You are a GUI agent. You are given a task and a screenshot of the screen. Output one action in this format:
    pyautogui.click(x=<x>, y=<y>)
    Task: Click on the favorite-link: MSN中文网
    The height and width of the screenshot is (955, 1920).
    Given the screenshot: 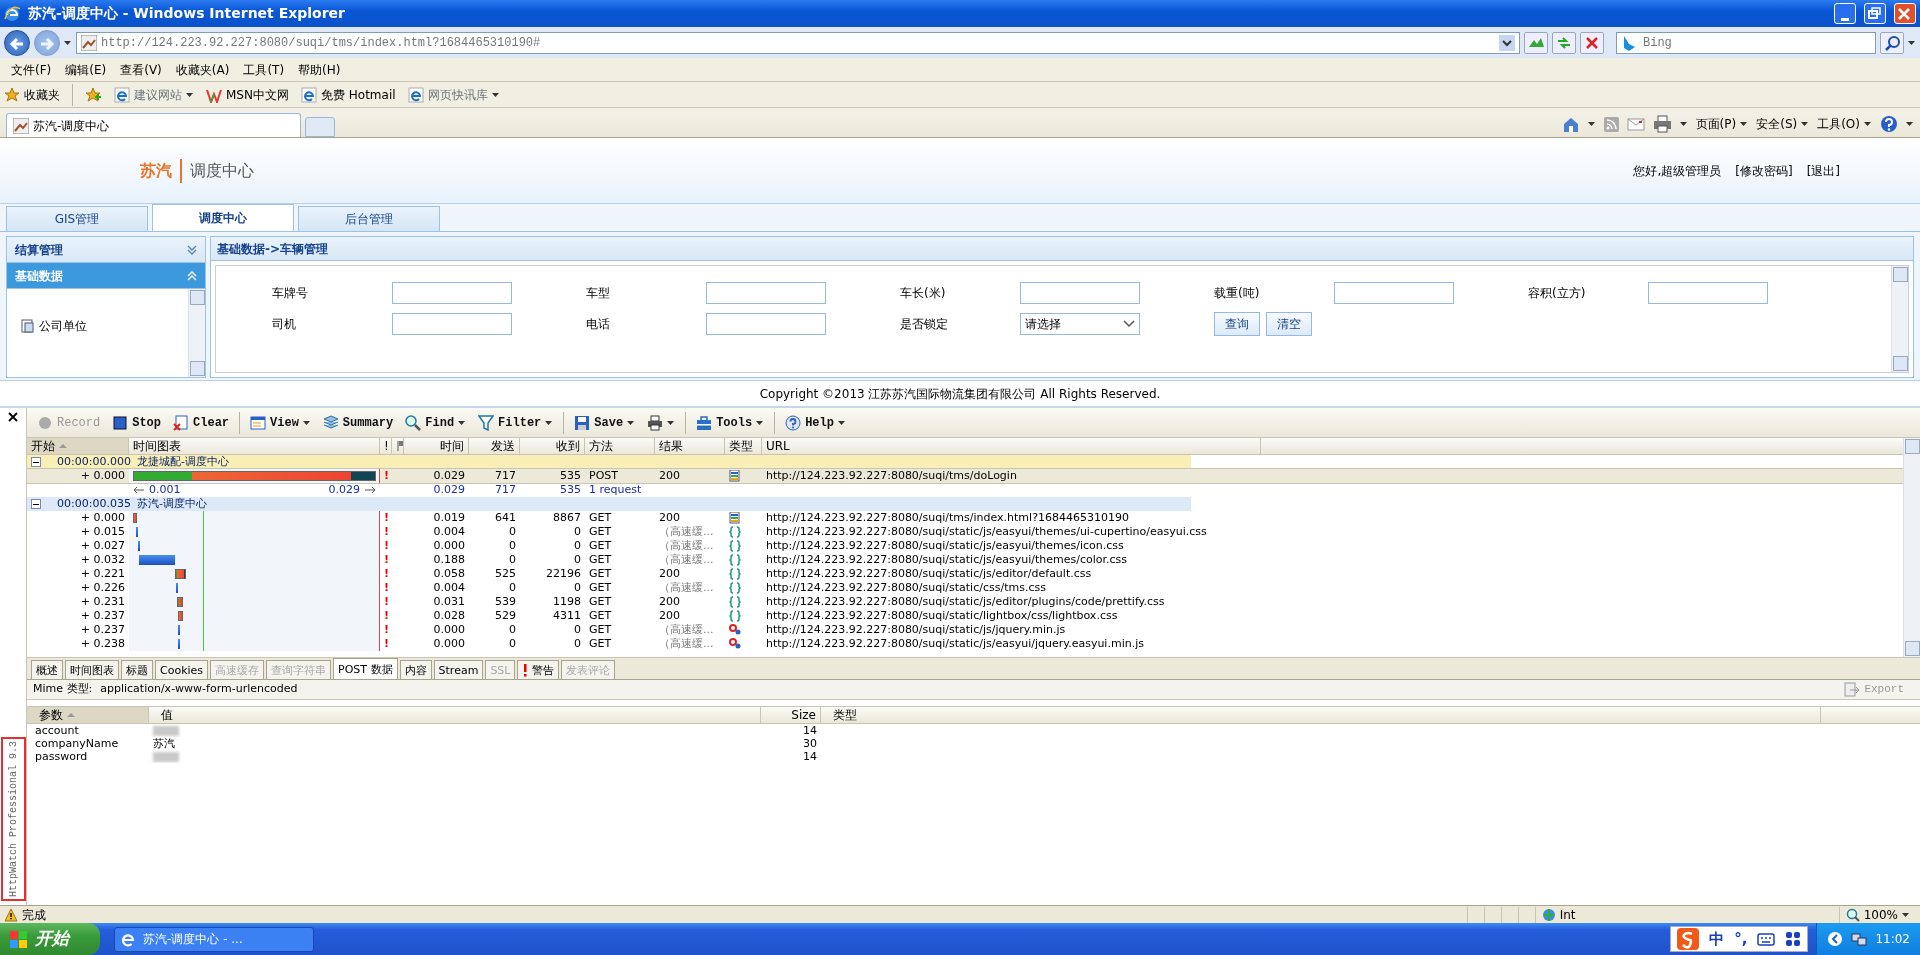 What is the action you would take?
    pyautogui.click(x=257, y=94)
    